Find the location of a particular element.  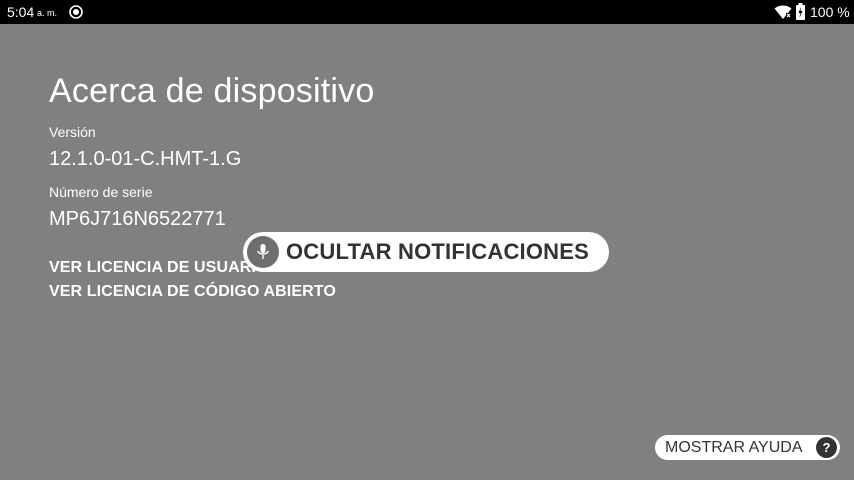

help-icon: ? is located at coordinates (826, 447).